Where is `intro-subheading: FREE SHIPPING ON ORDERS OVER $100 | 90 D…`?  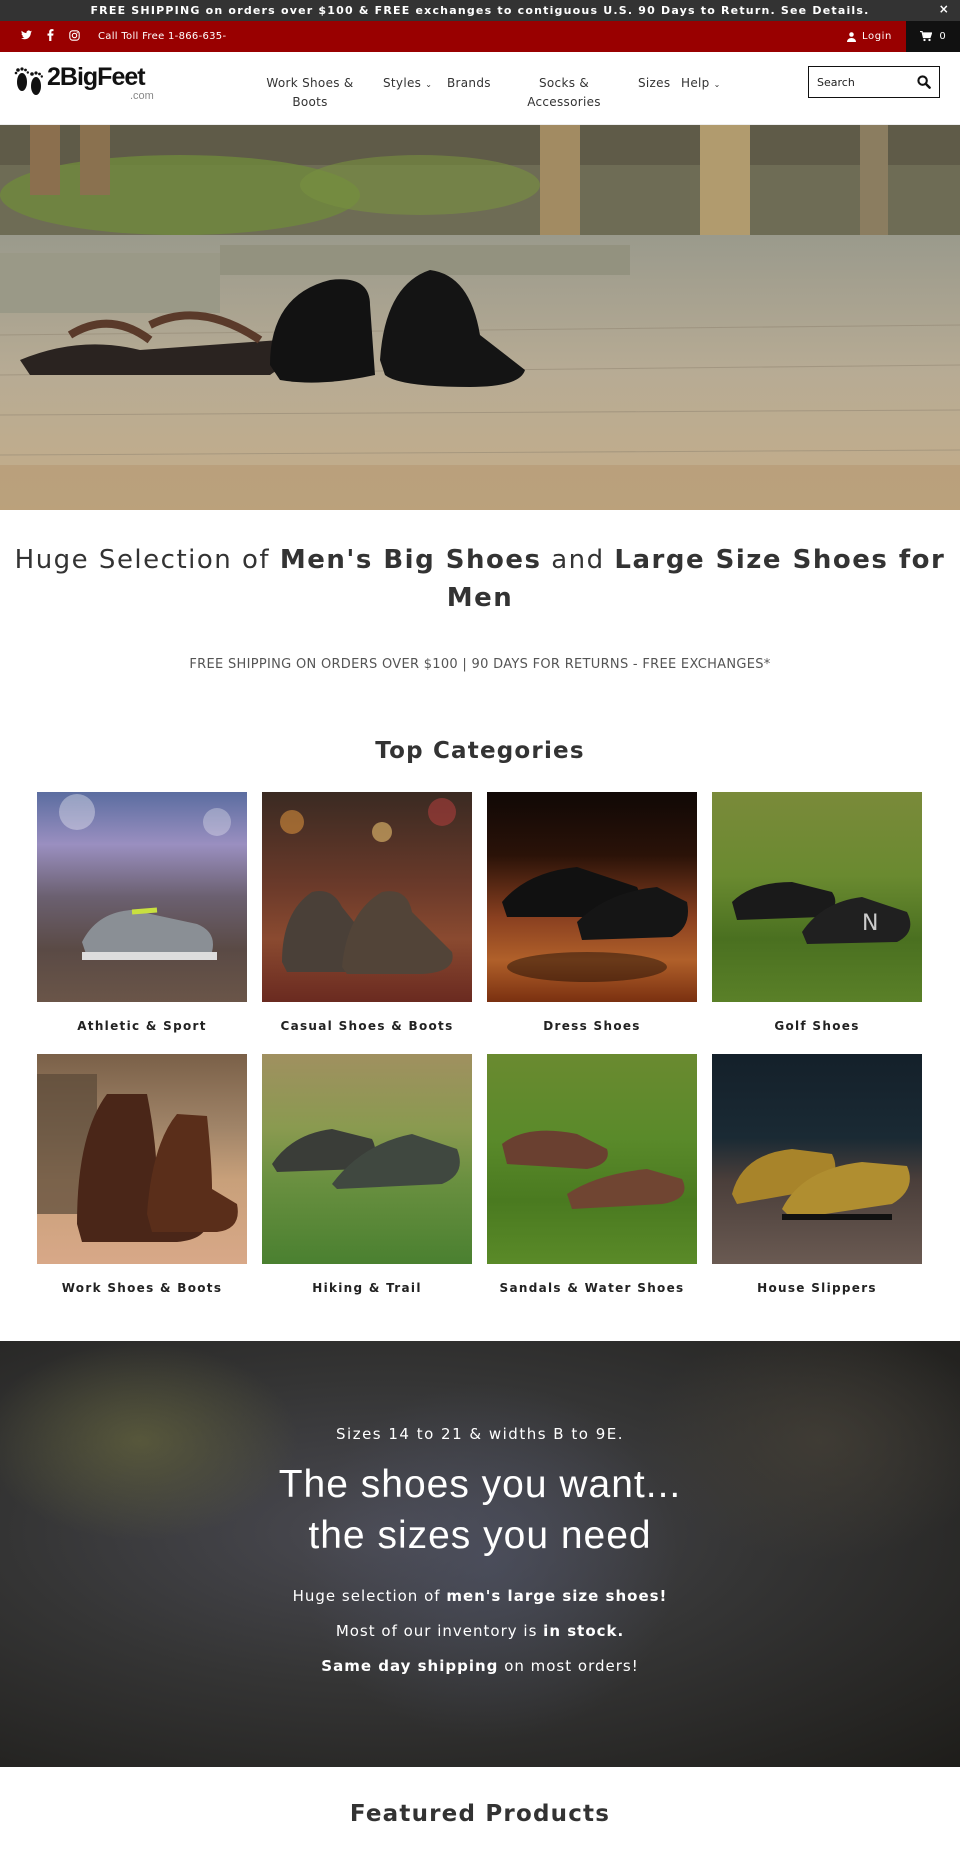 intro-subheading: FREE SHIPPING ON ORDERS OVER $100 | 90 D… is located at coordinates (480, 664).